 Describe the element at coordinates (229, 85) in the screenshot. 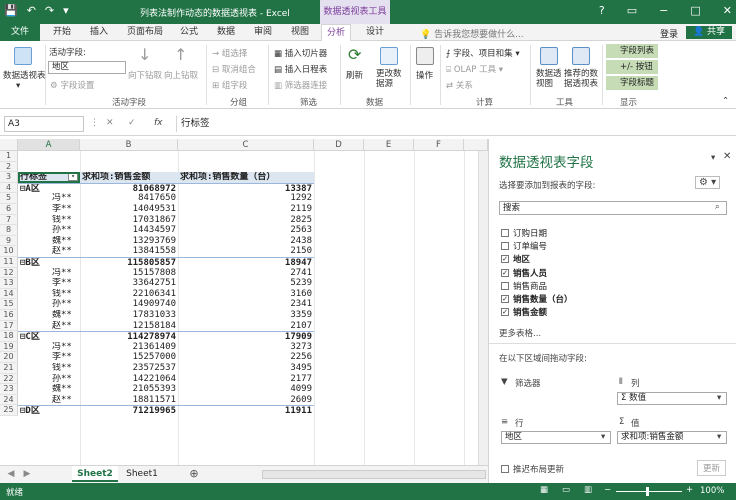

I see `group-field-button: ⊞ 组字段` at that location.